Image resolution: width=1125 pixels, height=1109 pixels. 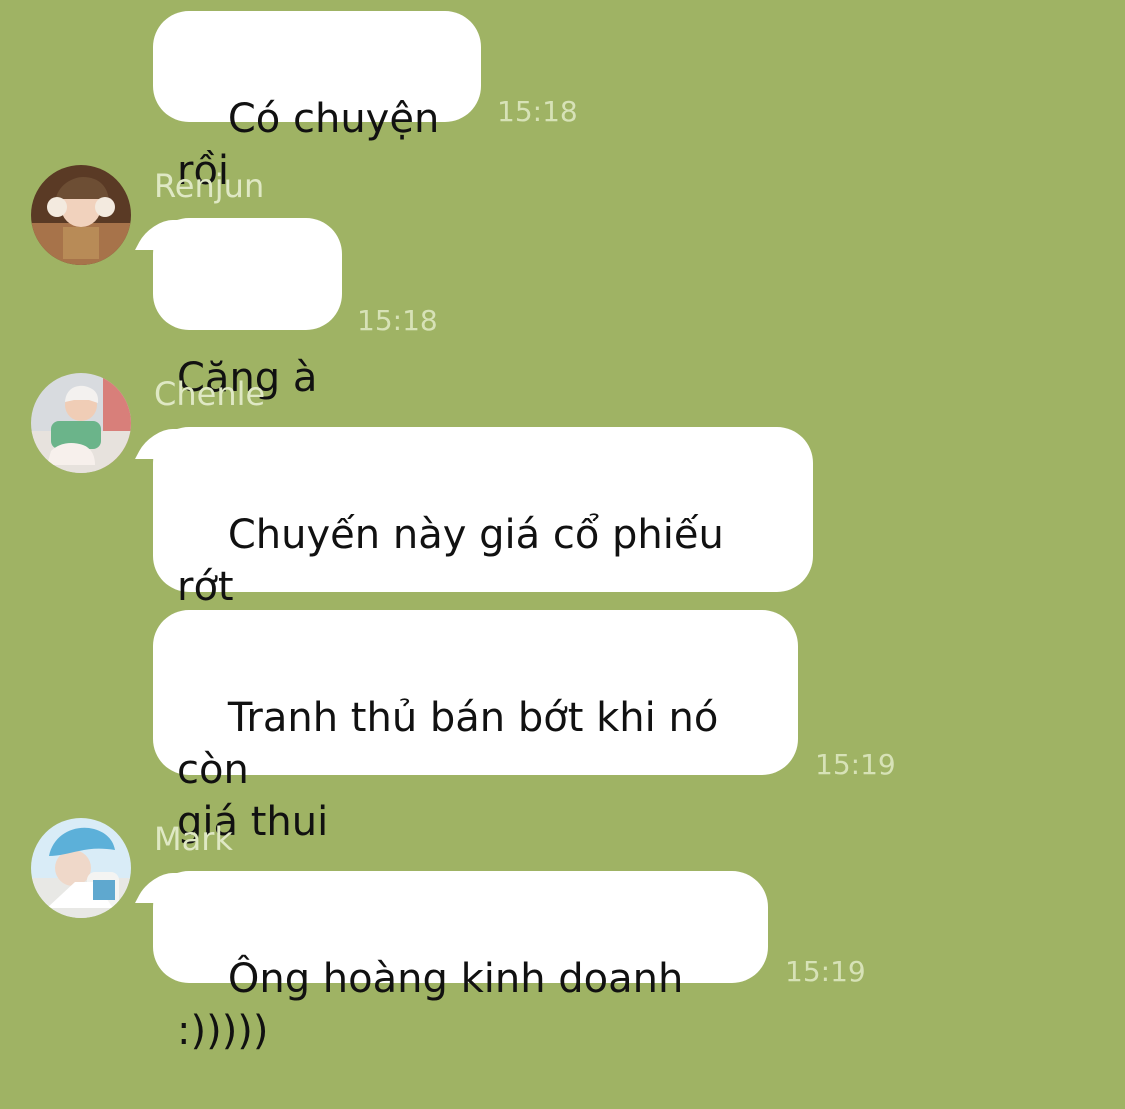 What do you see at coordinates (210, 394) in the screenshot?
I see `sender-name: Chenle` at bounding box center [210, 394].